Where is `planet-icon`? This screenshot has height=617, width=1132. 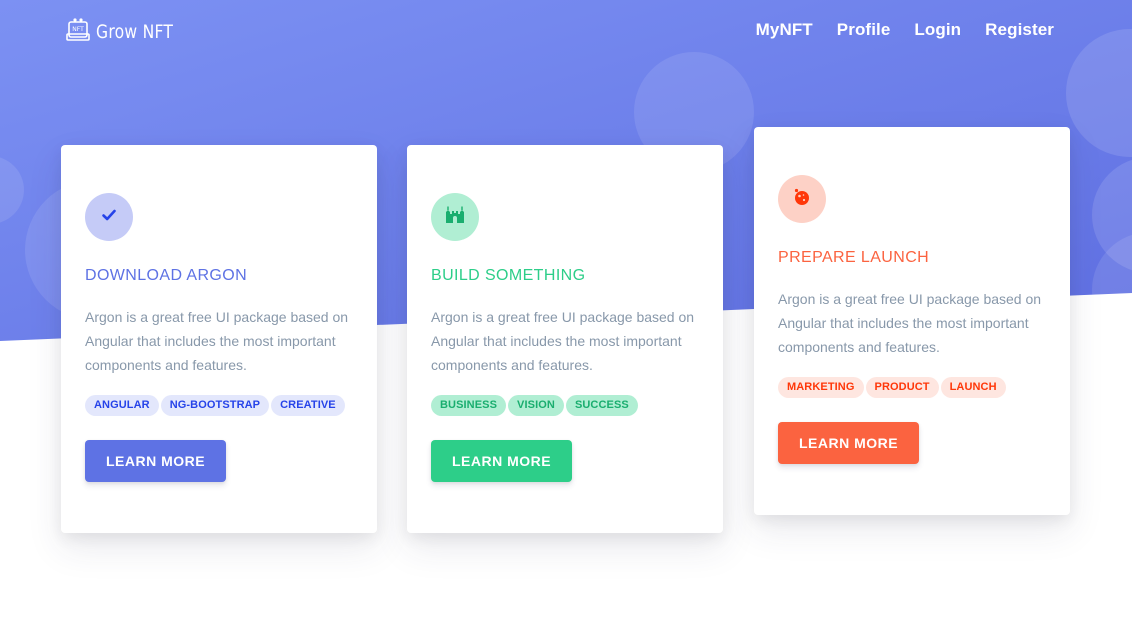
planet-icon is located at coordinates (802, 199).